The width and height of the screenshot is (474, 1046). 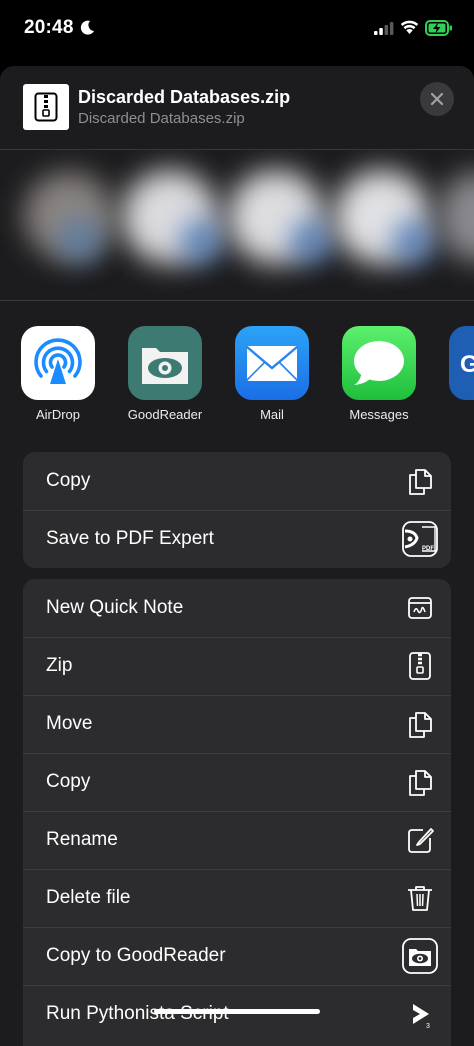 What do you see at coordinates (237, 840) in the screenshot?
I see `action-rename: Rename` at bounding box center [237, 840].